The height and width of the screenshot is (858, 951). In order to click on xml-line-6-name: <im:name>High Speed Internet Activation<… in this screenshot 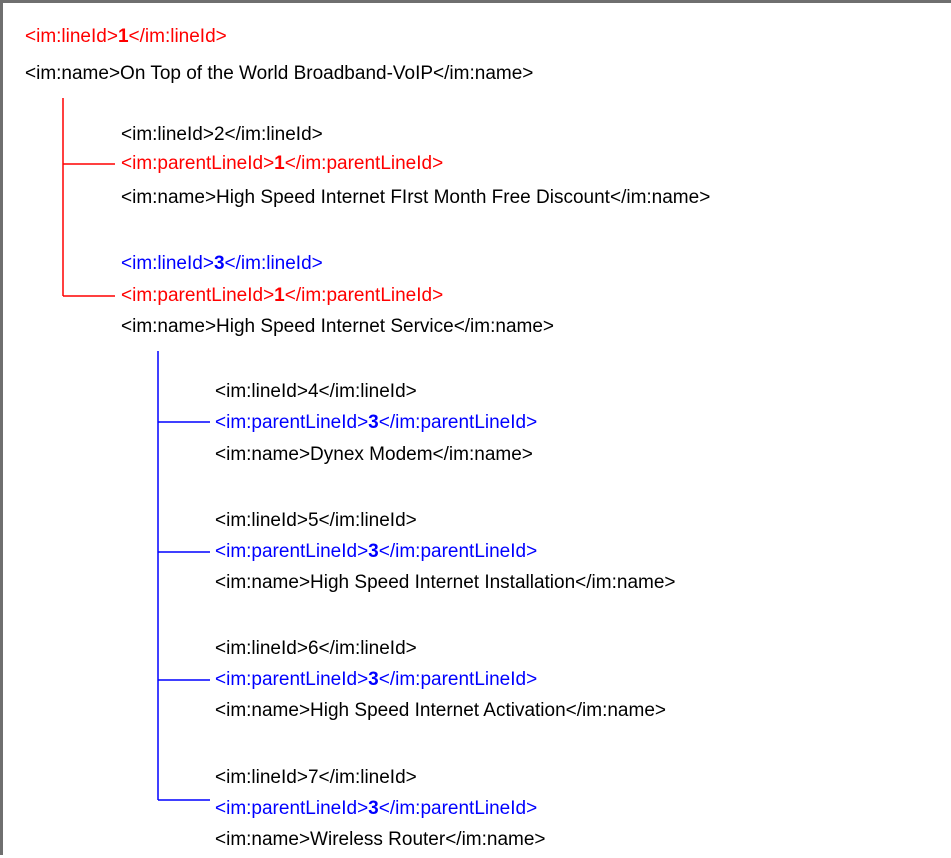, I will do `click(440, 711)`.